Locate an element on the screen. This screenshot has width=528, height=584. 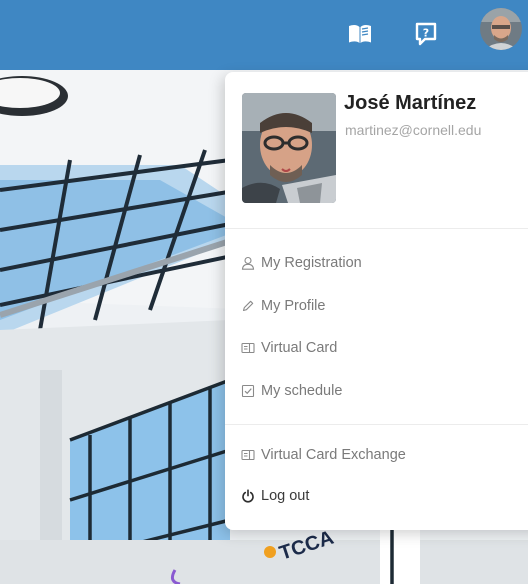
menu-item-my-schedule: My schedule is located at coordinates (291, 391).